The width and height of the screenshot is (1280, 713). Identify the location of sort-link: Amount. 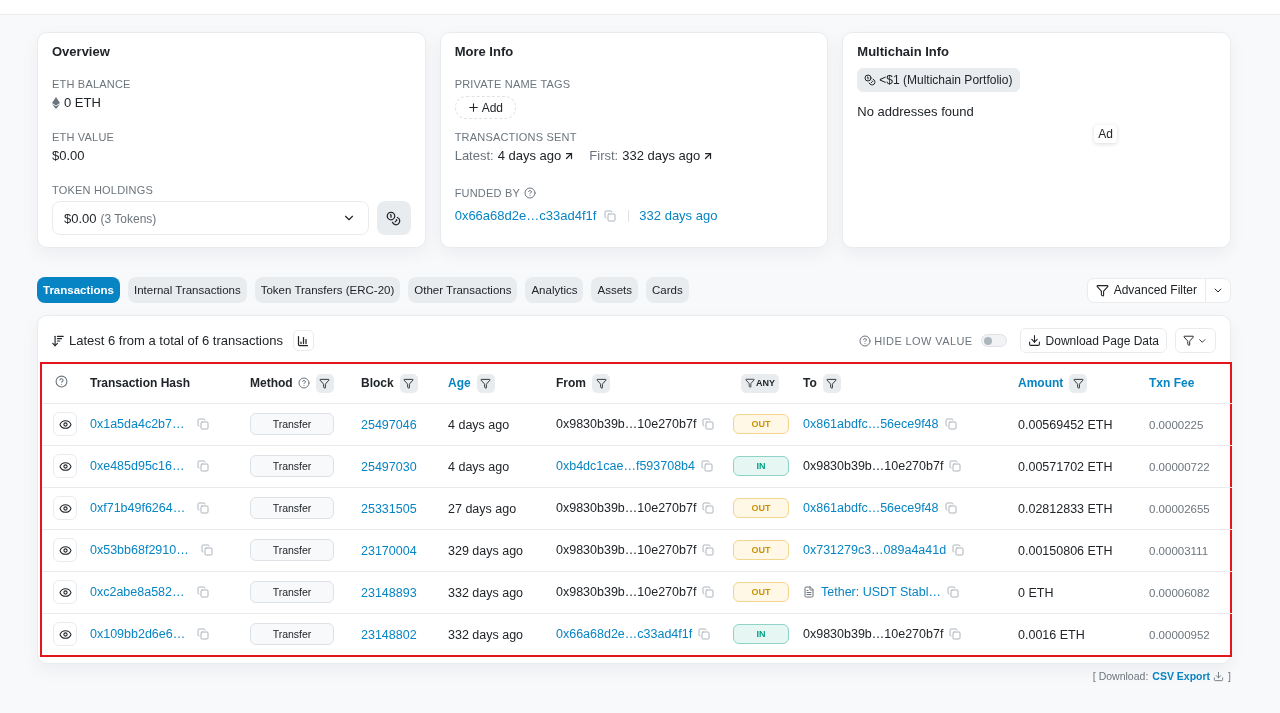
(1041, 383).